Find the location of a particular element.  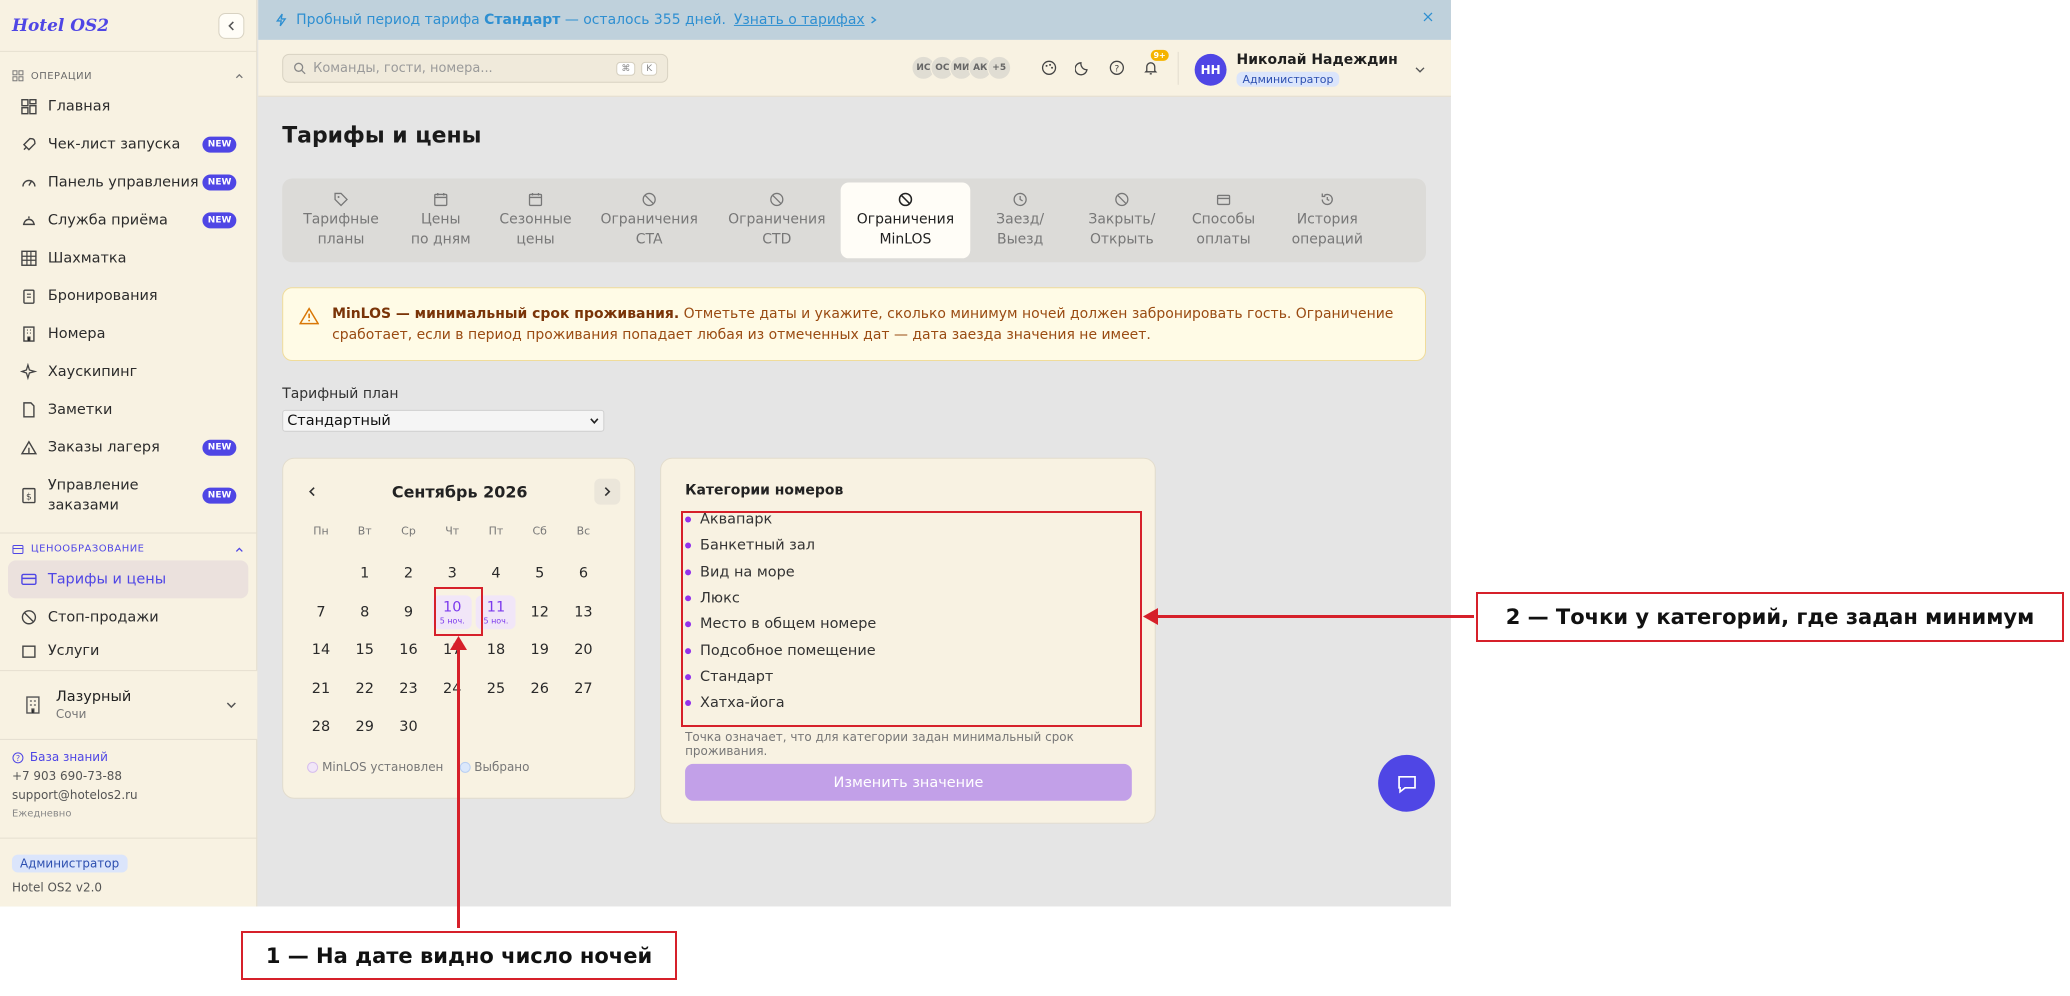

tab-rate-plans: Тарифные планы is located at coordinates (341, 220).